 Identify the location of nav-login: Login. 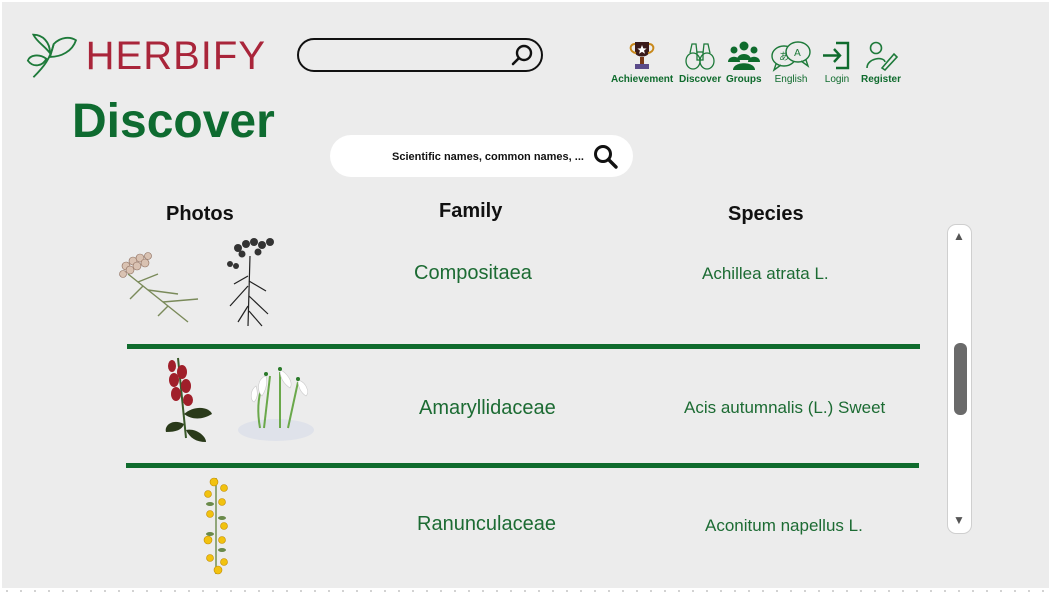
(837, 62).